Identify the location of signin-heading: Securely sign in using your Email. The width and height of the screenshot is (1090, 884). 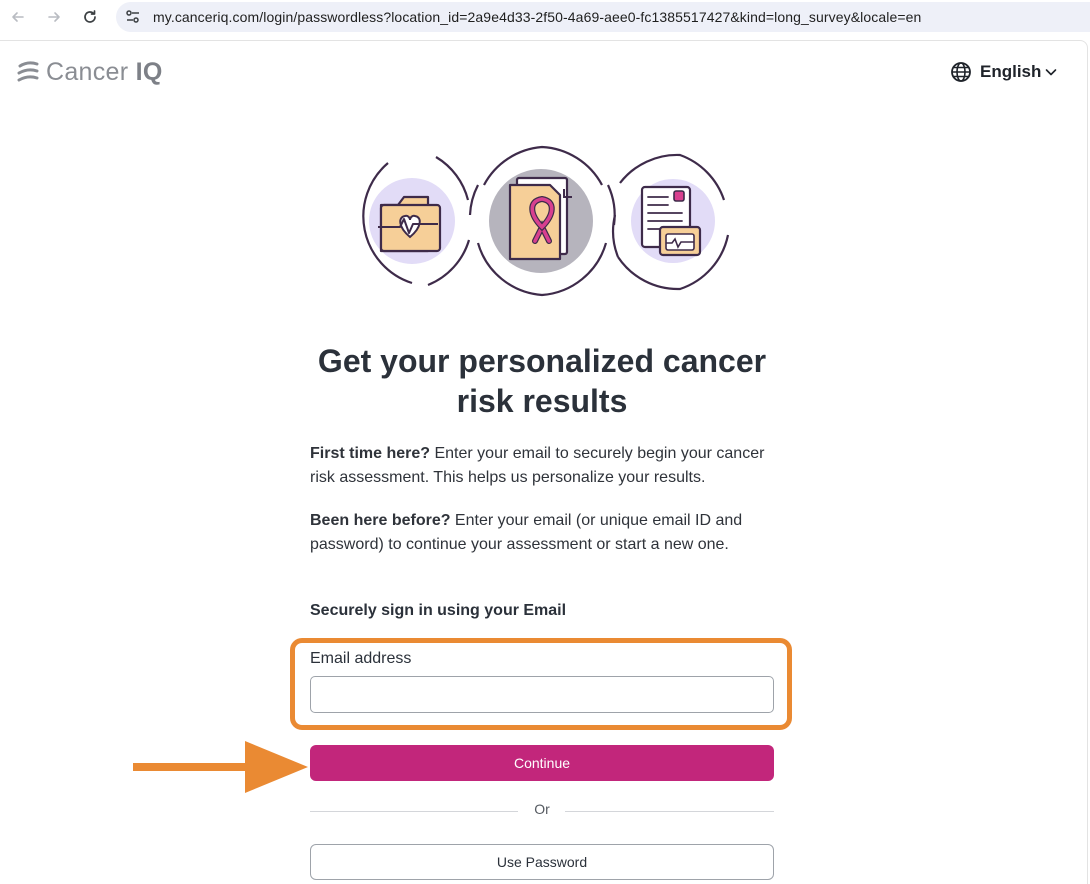
(438, 610).